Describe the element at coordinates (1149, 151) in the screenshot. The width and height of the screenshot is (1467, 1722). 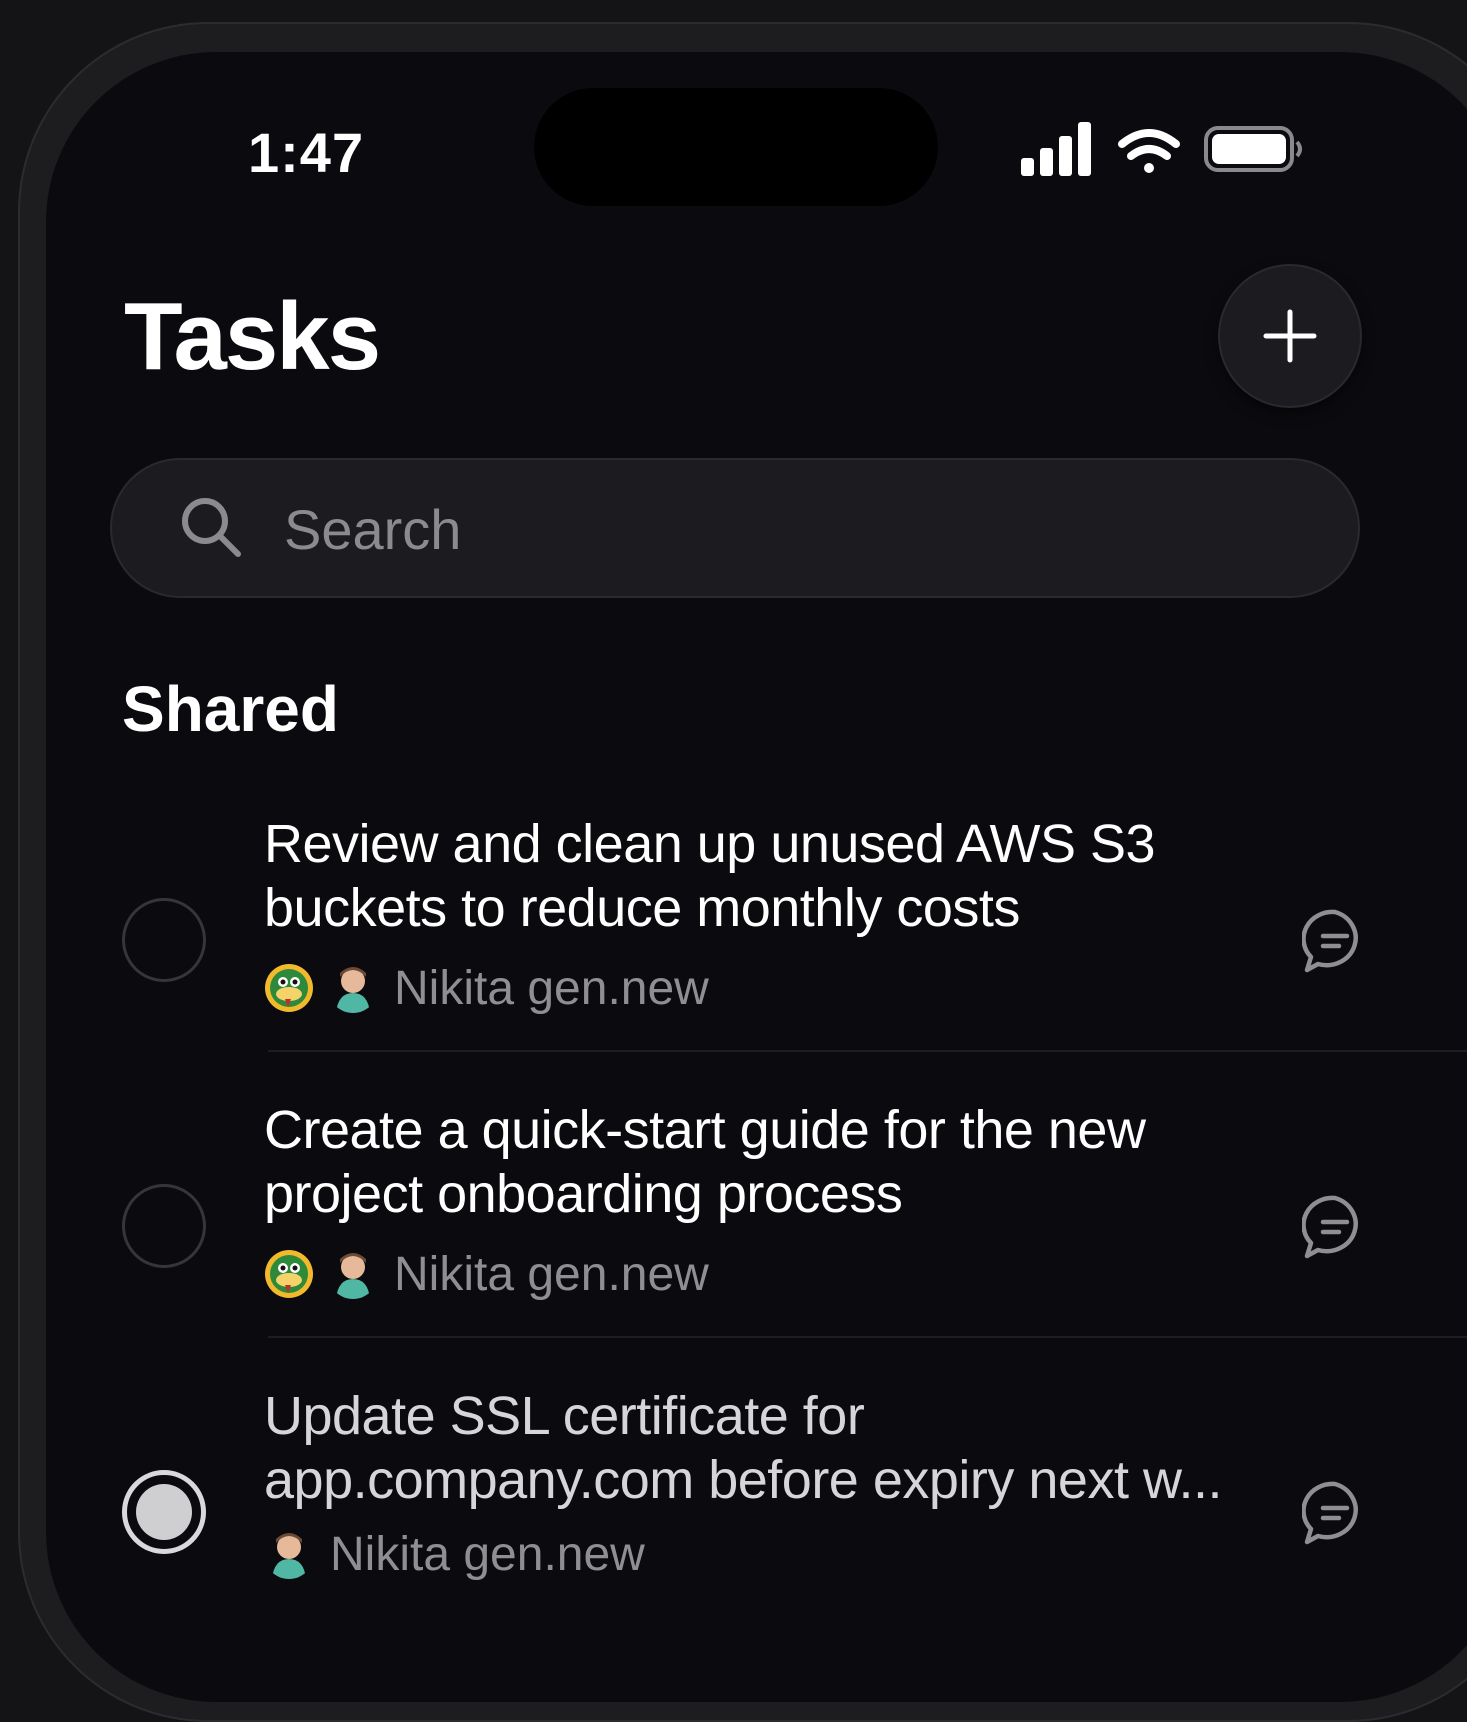
I see `wifi-icon` at that location.